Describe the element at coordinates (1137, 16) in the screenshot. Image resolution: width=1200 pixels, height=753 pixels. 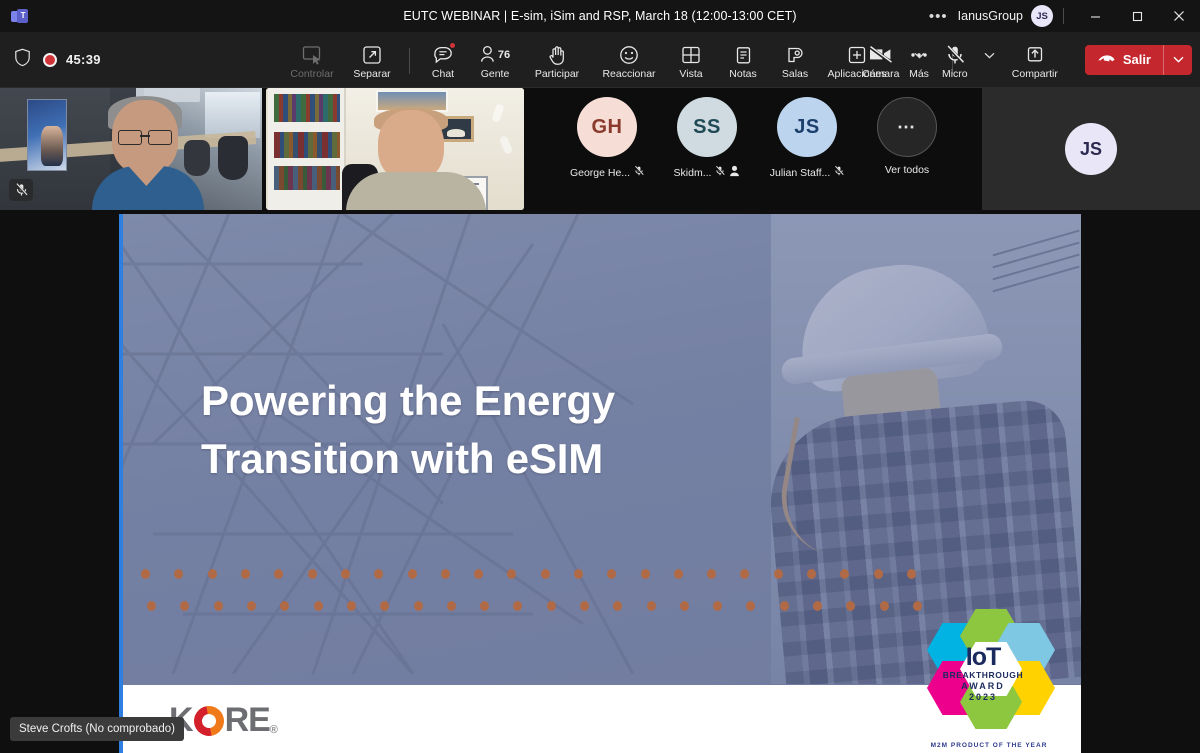
I see `maximize-button` at that location.